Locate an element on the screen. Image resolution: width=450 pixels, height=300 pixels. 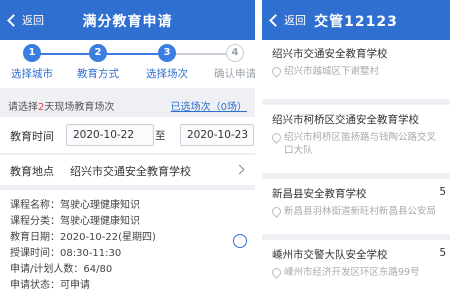
step-3: 3 选择场次 is located at coordinates (167, 62).